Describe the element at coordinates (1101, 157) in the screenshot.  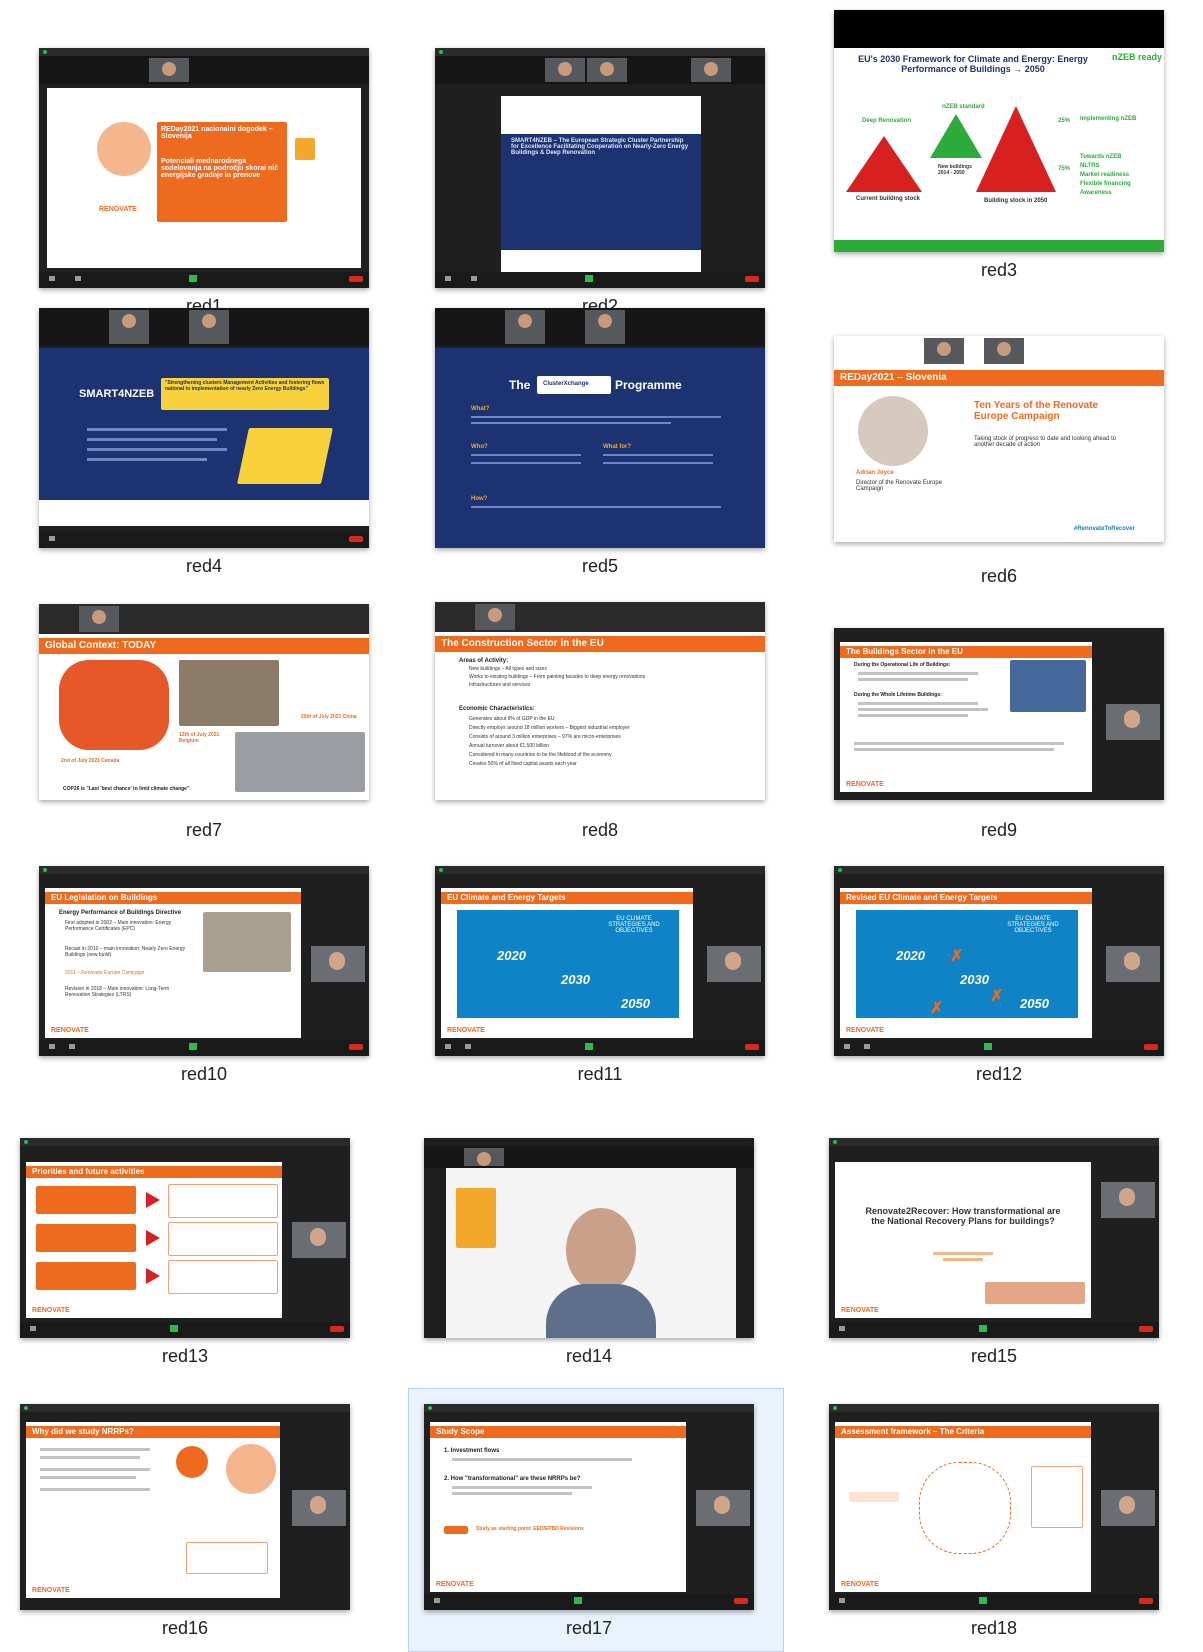
I see `bullet: Towards nZEB` at that location.